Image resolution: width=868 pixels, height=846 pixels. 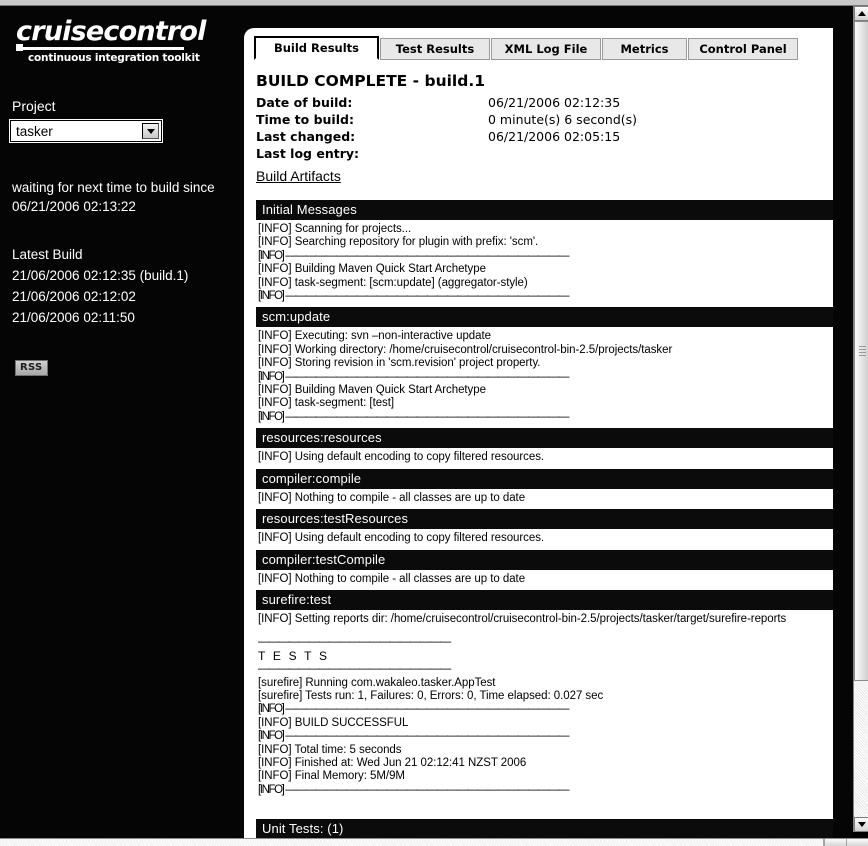 What do you see at coordinates (544, 317) in the screenshot?
I see `log-section-header: scm:update` at bounding box center [544, 317].